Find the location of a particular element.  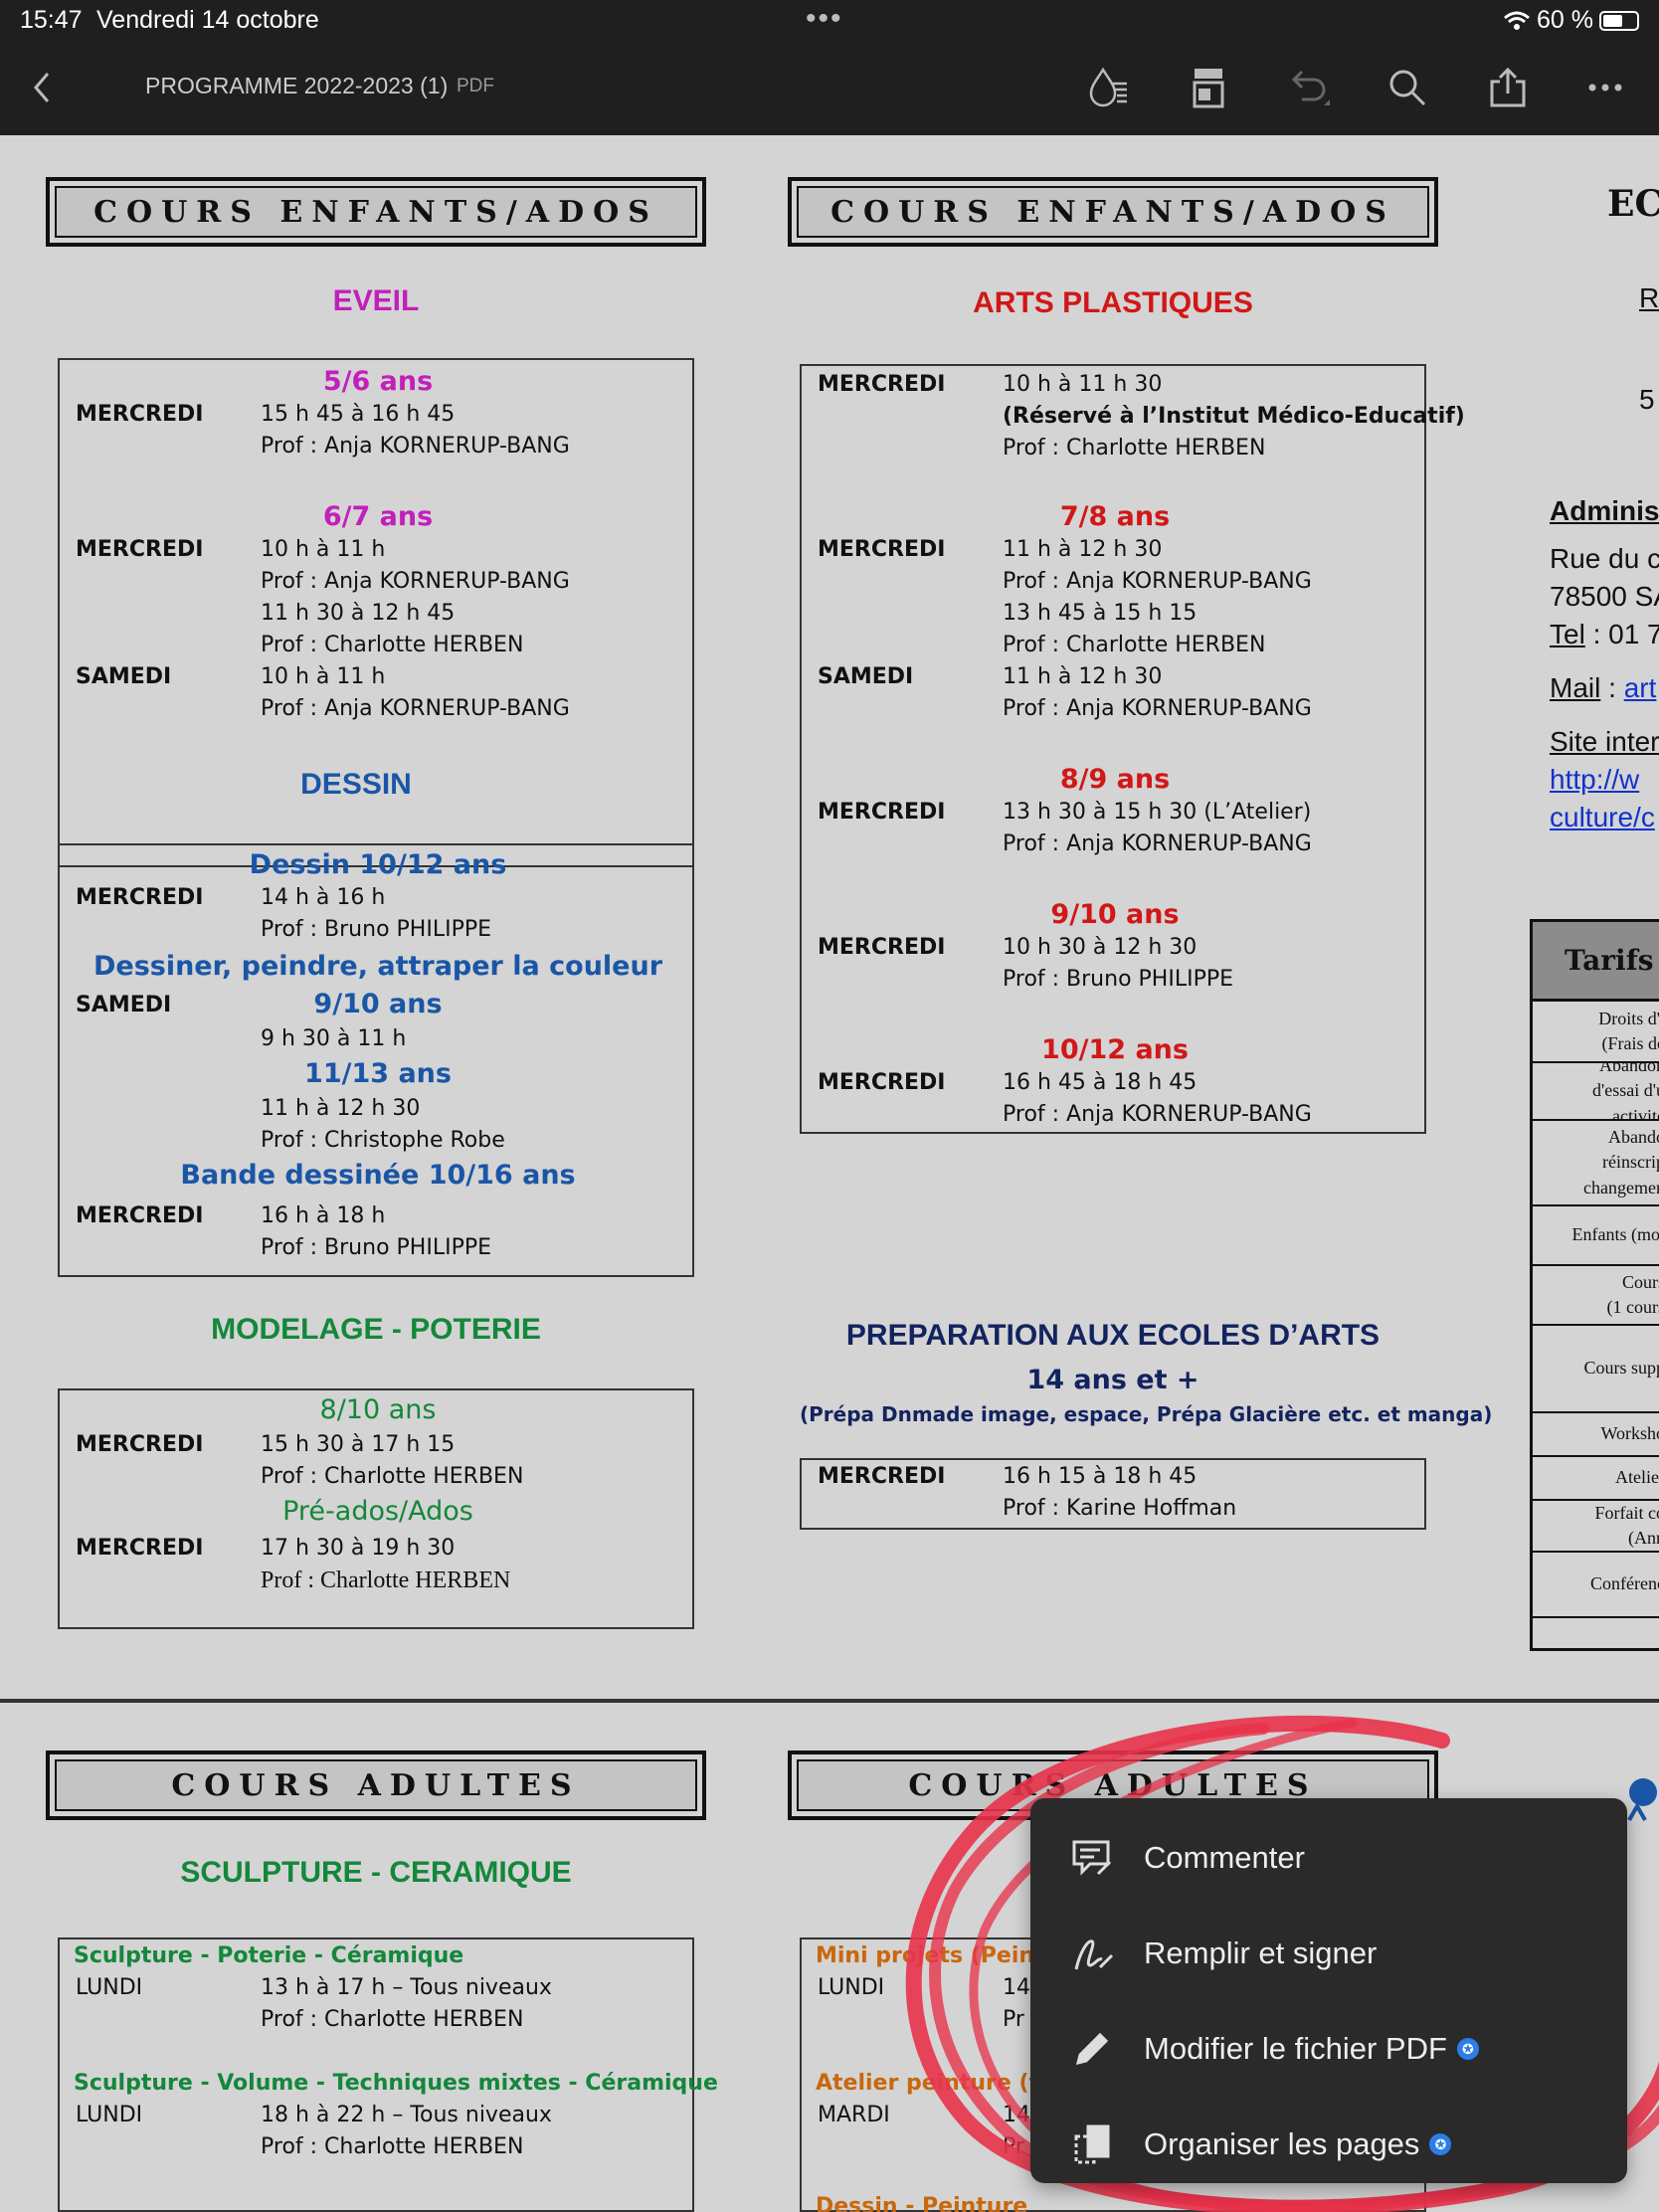

status-right: 60 % is located at coordinates (1571, 20).